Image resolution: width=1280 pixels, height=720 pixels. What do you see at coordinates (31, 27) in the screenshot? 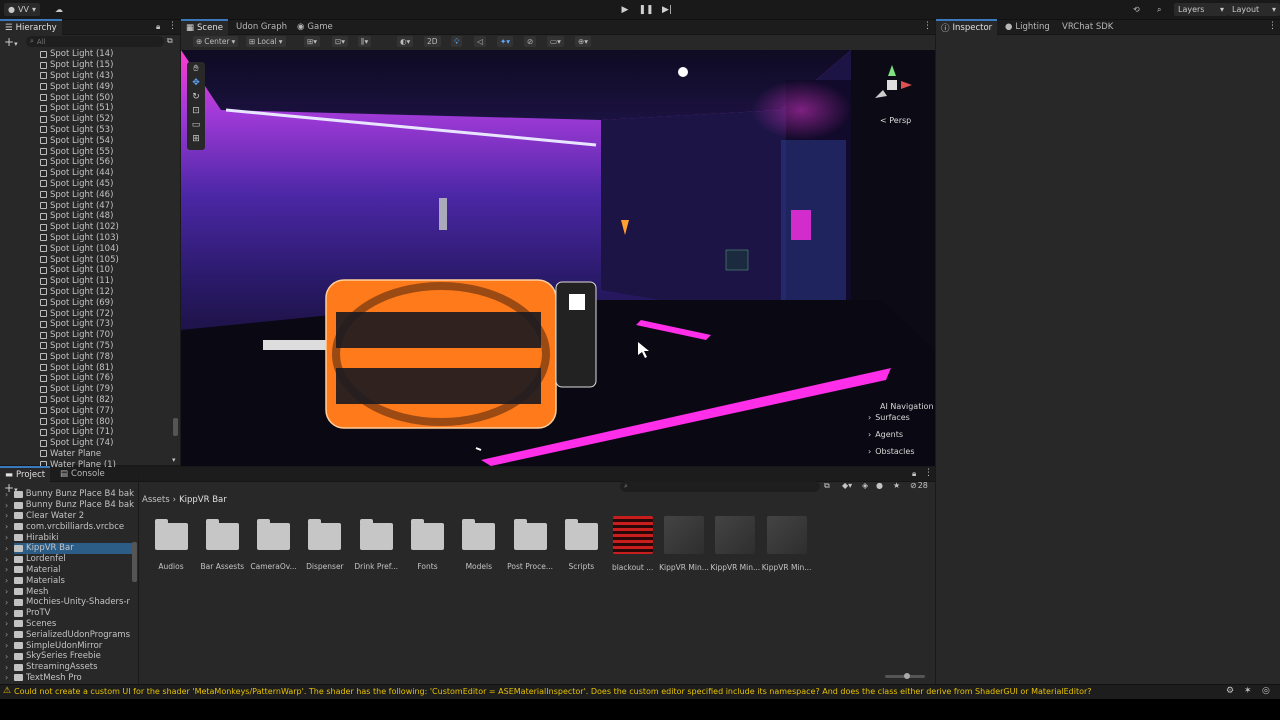
I see `tab-hierarchy: ☰ Hierarchy` at bounding box center [31, 27].